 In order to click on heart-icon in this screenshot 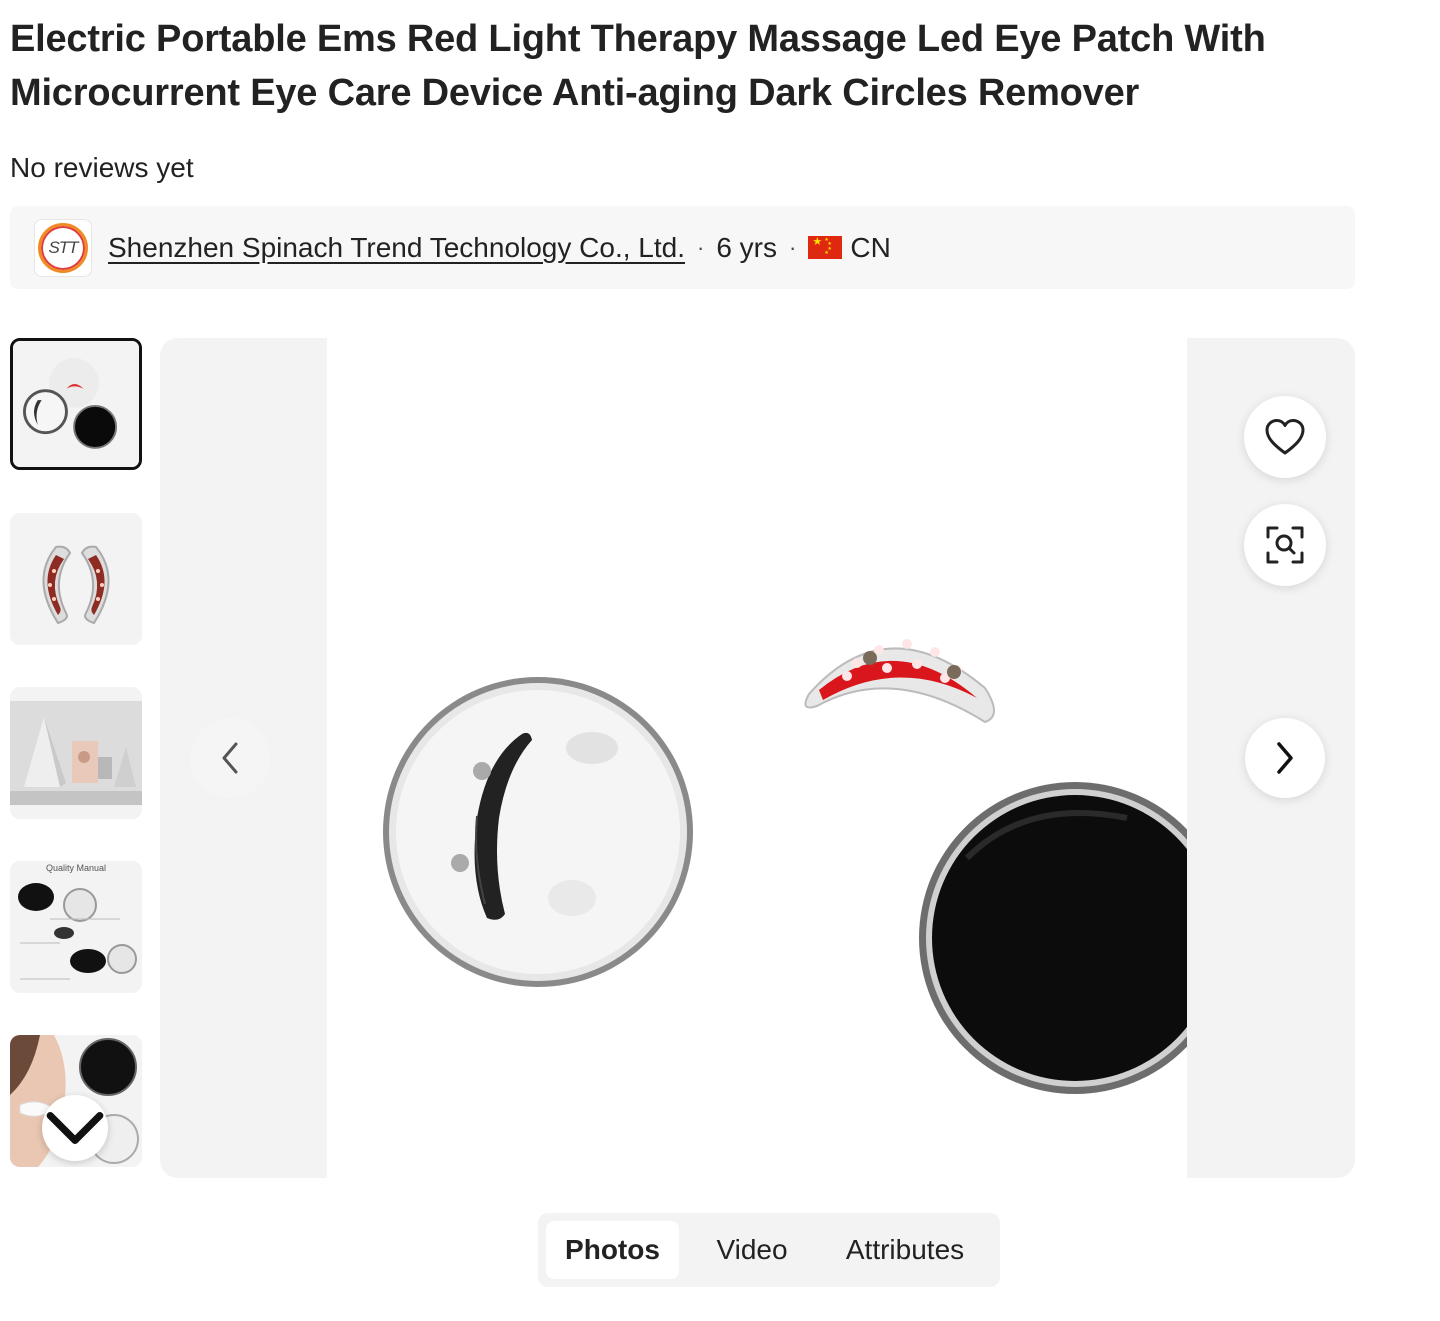, I will do `click(1285, 437)`.